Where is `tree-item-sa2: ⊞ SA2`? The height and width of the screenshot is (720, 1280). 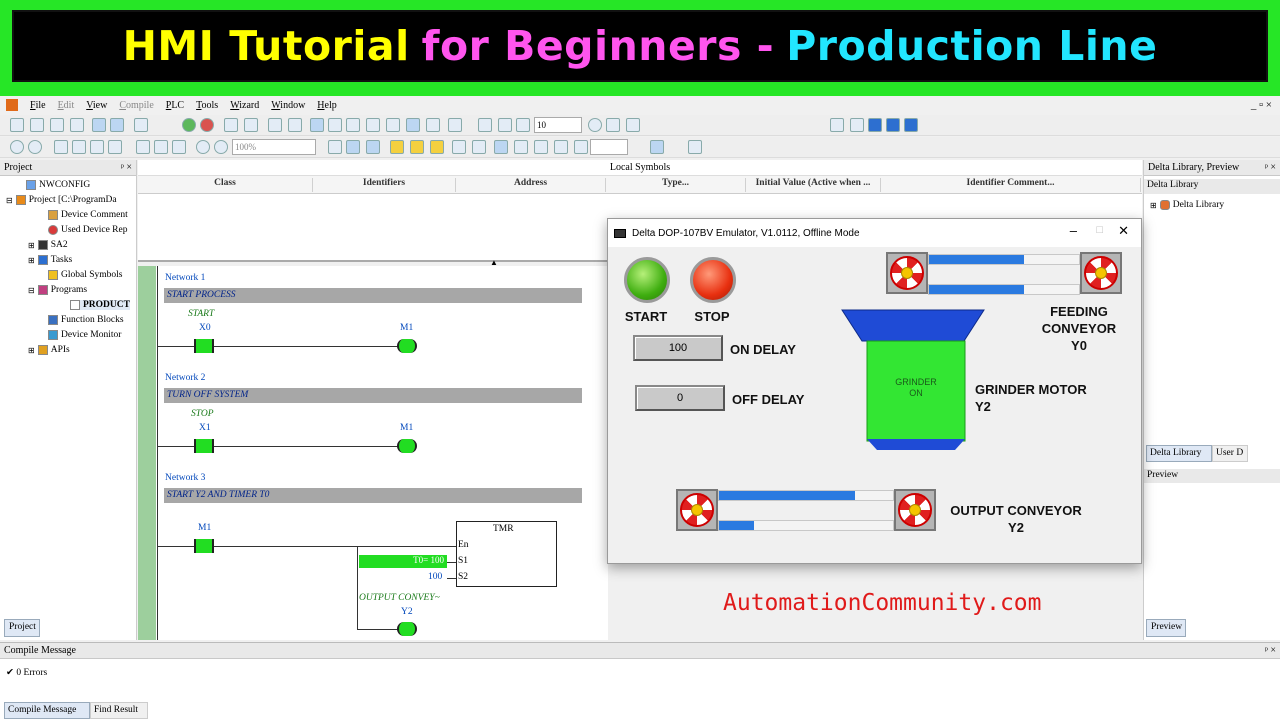 tree-item-sa2: ⊞ SA2 is located at coordinates (48, 245).